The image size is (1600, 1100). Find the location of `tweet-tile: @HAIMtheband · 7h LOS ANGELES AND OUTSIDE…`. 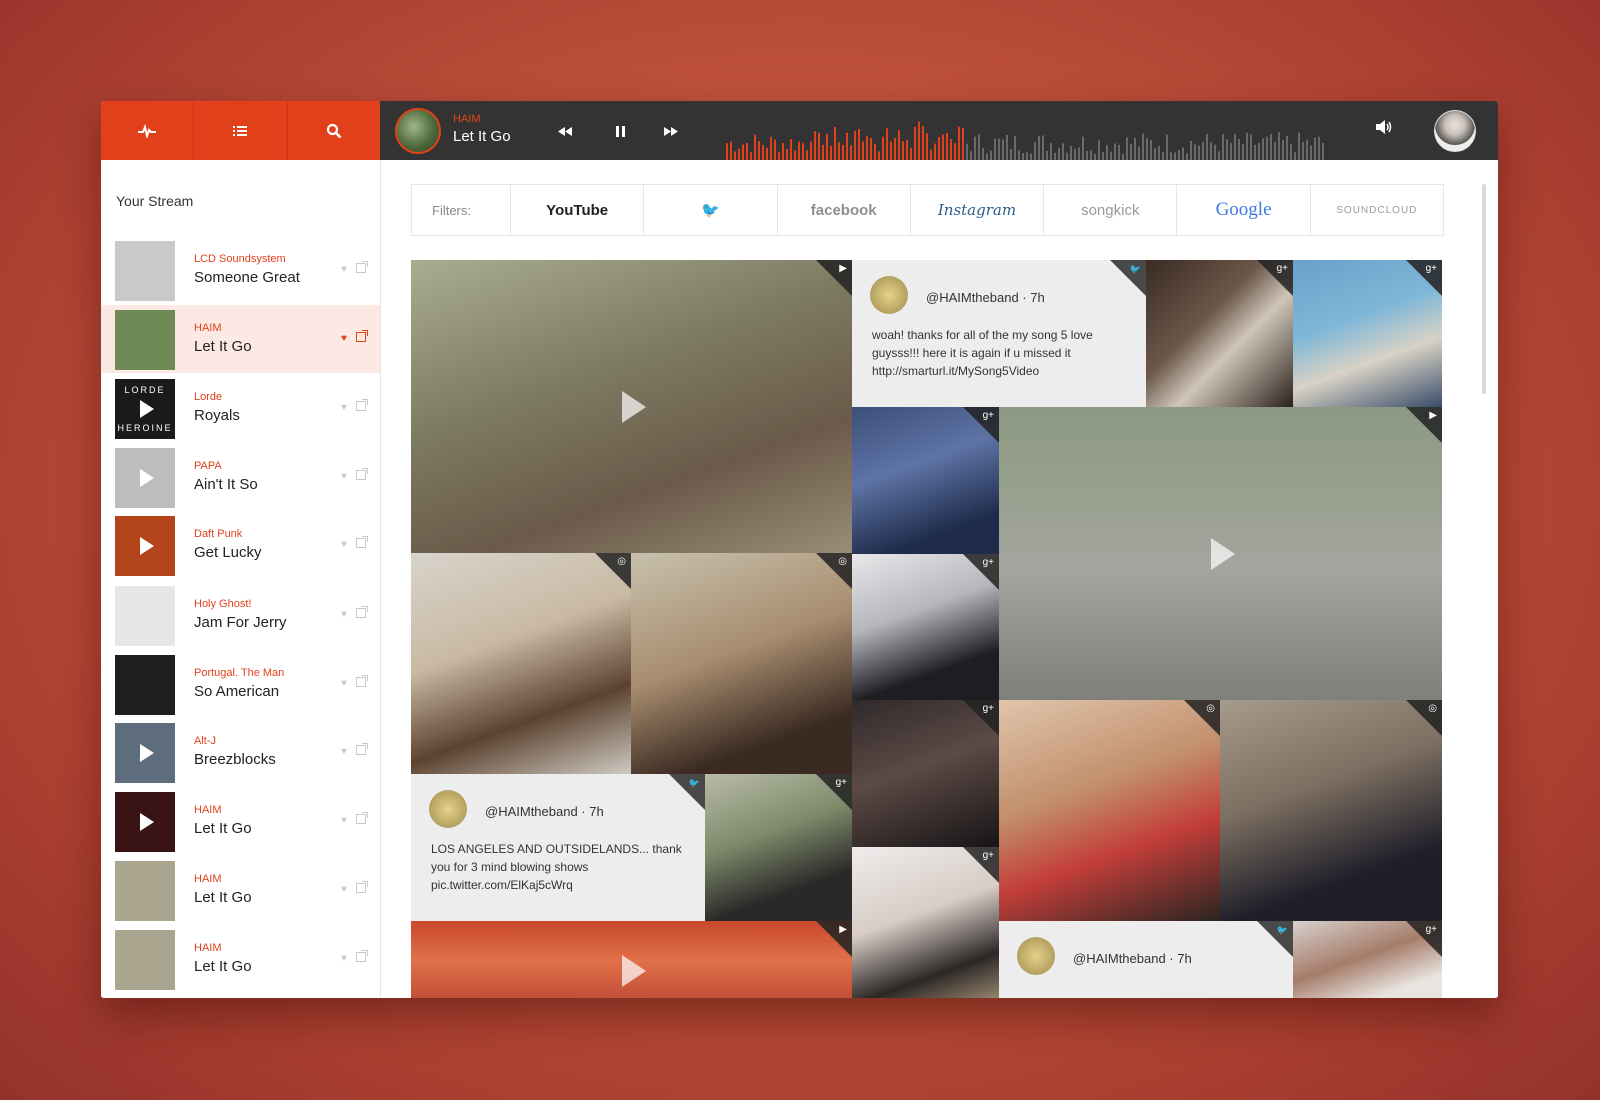

tweet-tile: @HAIMtheband · 7h LOS ANGELES AND OUTSIDE… is located at coordinates (558, 847).